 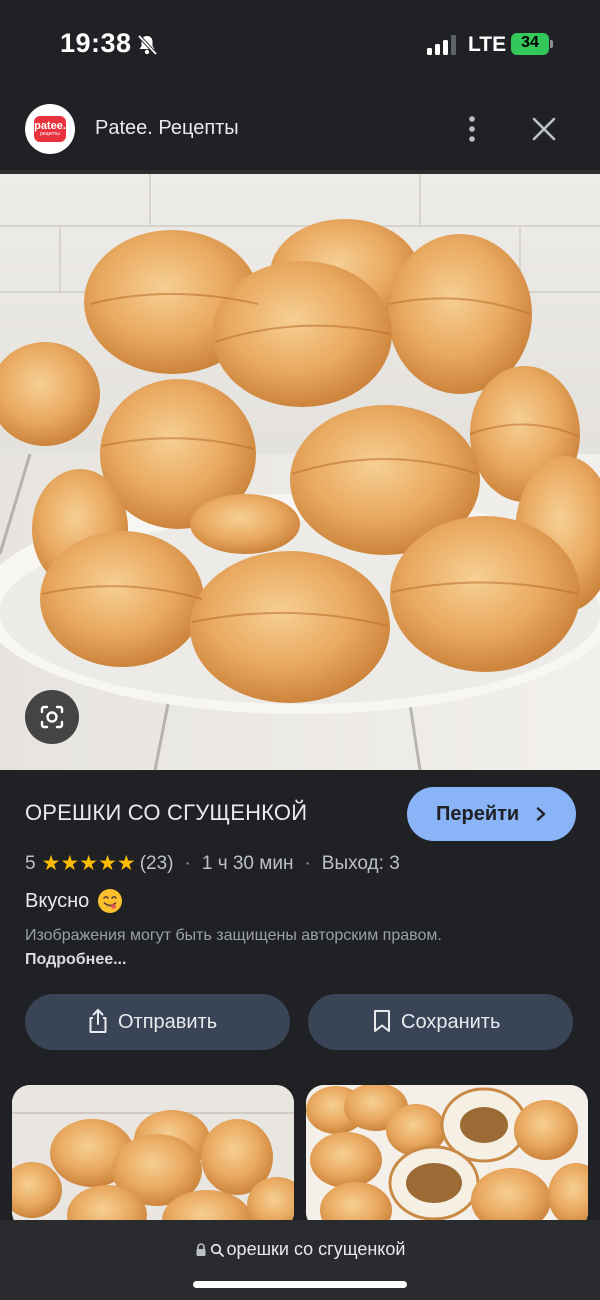 I want to click on recipe-meta: 5 ★ ★ ★ ★ ★ (23) · 1 ч 30 мин · Выход: 3, so click(x=212, y=864).